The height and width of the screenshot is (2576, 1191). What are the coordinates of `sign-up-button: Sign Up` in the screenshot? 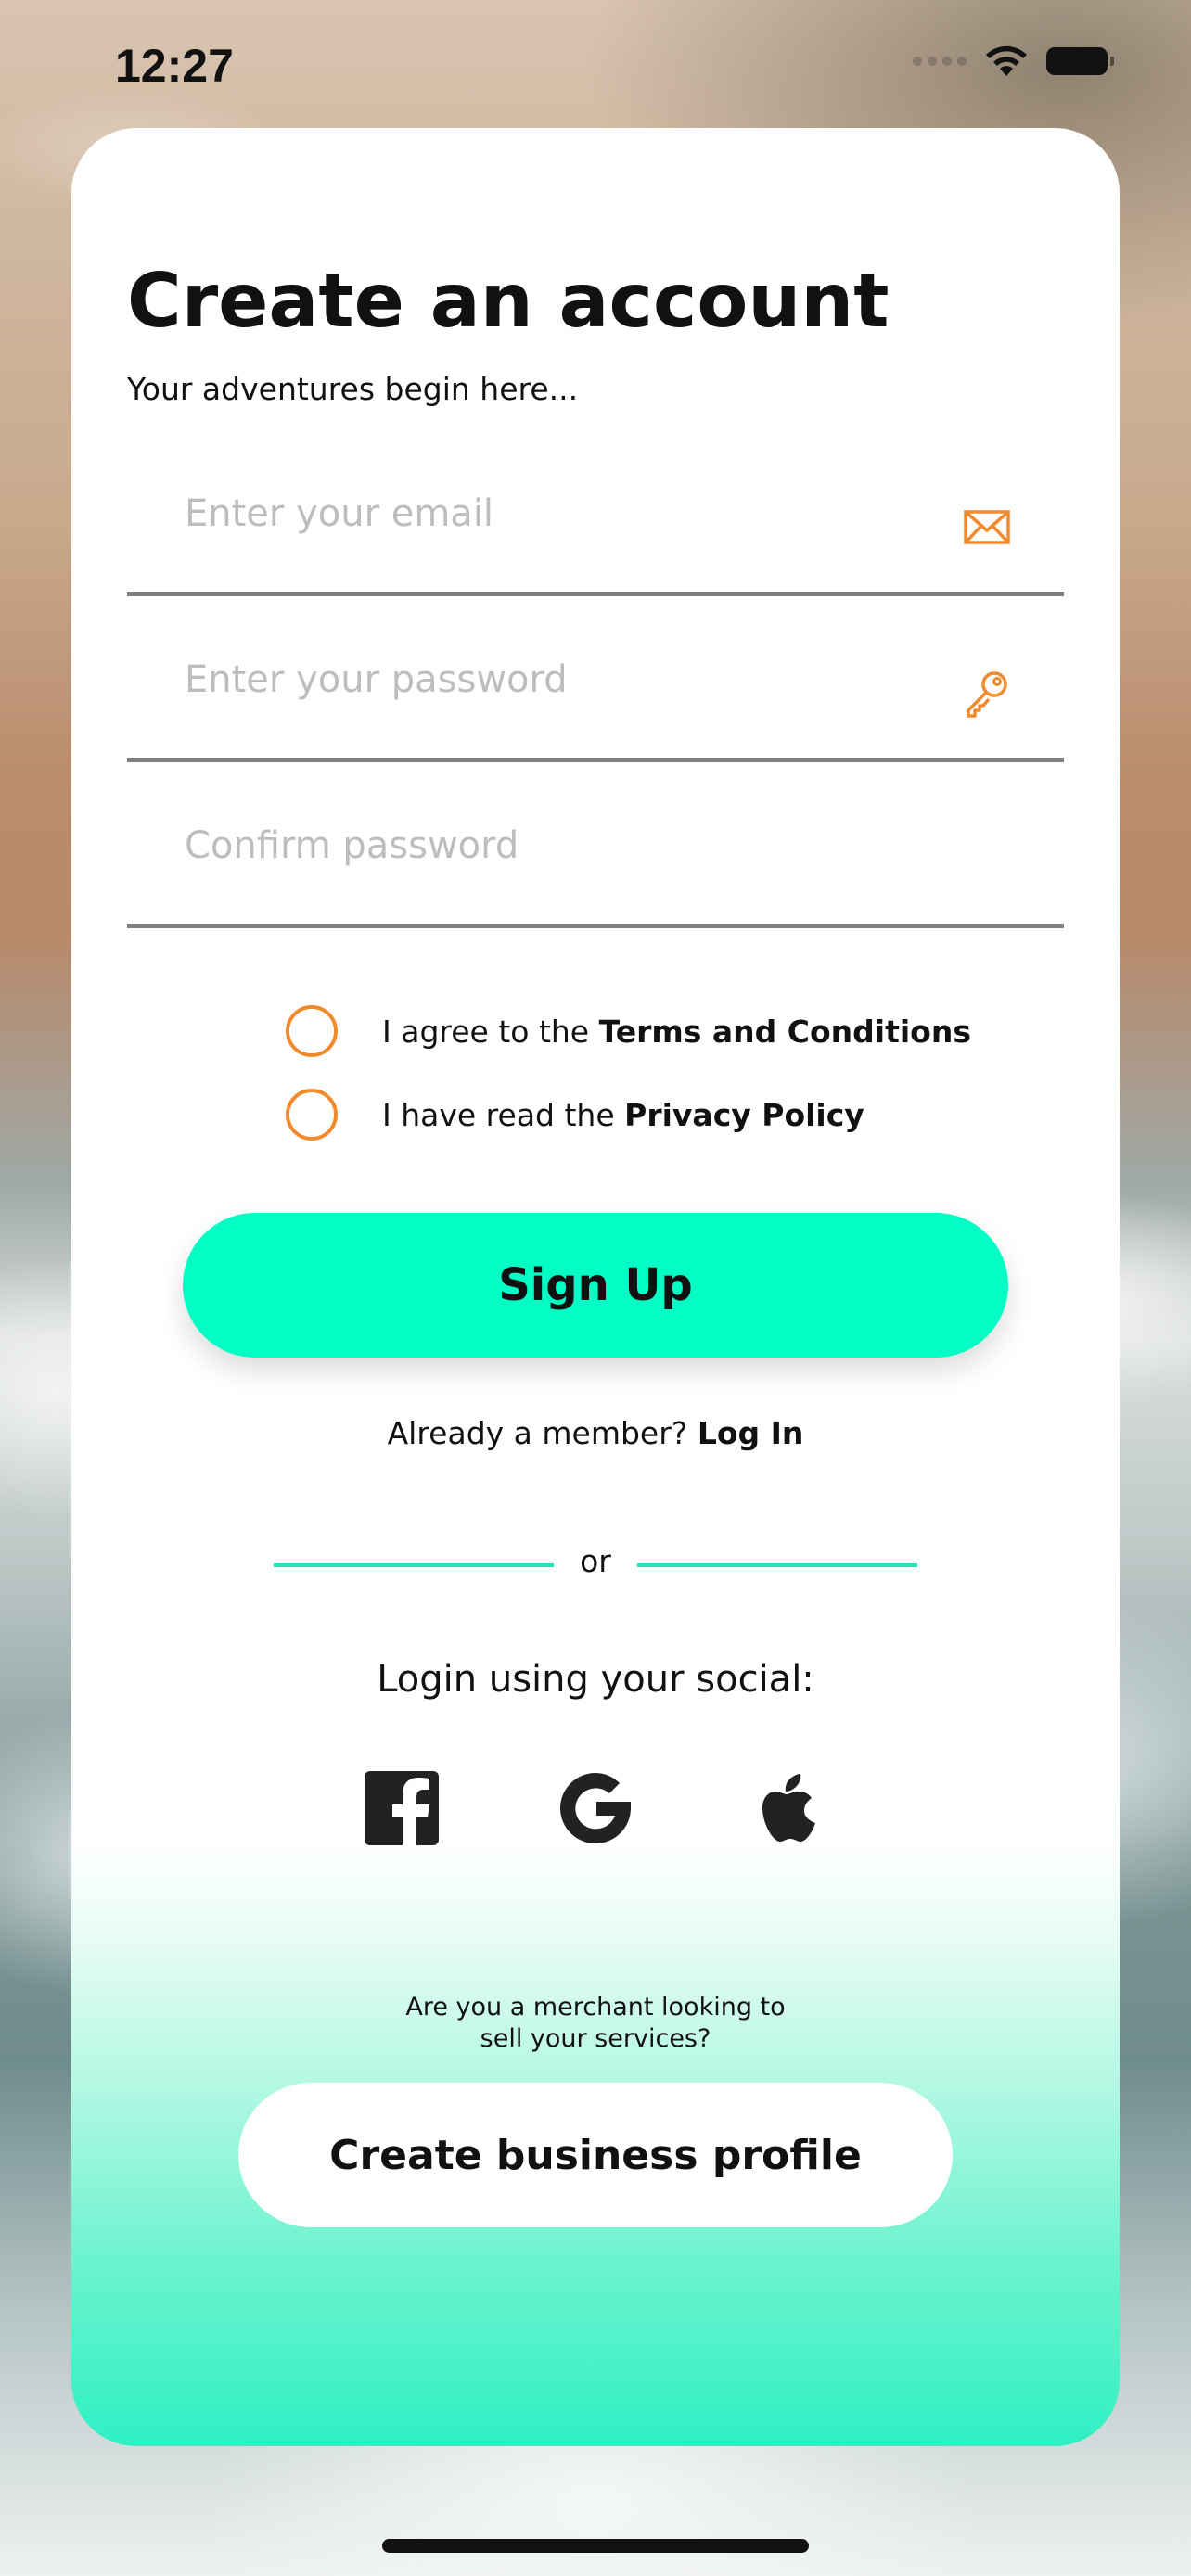 It's located at (595, 1285).